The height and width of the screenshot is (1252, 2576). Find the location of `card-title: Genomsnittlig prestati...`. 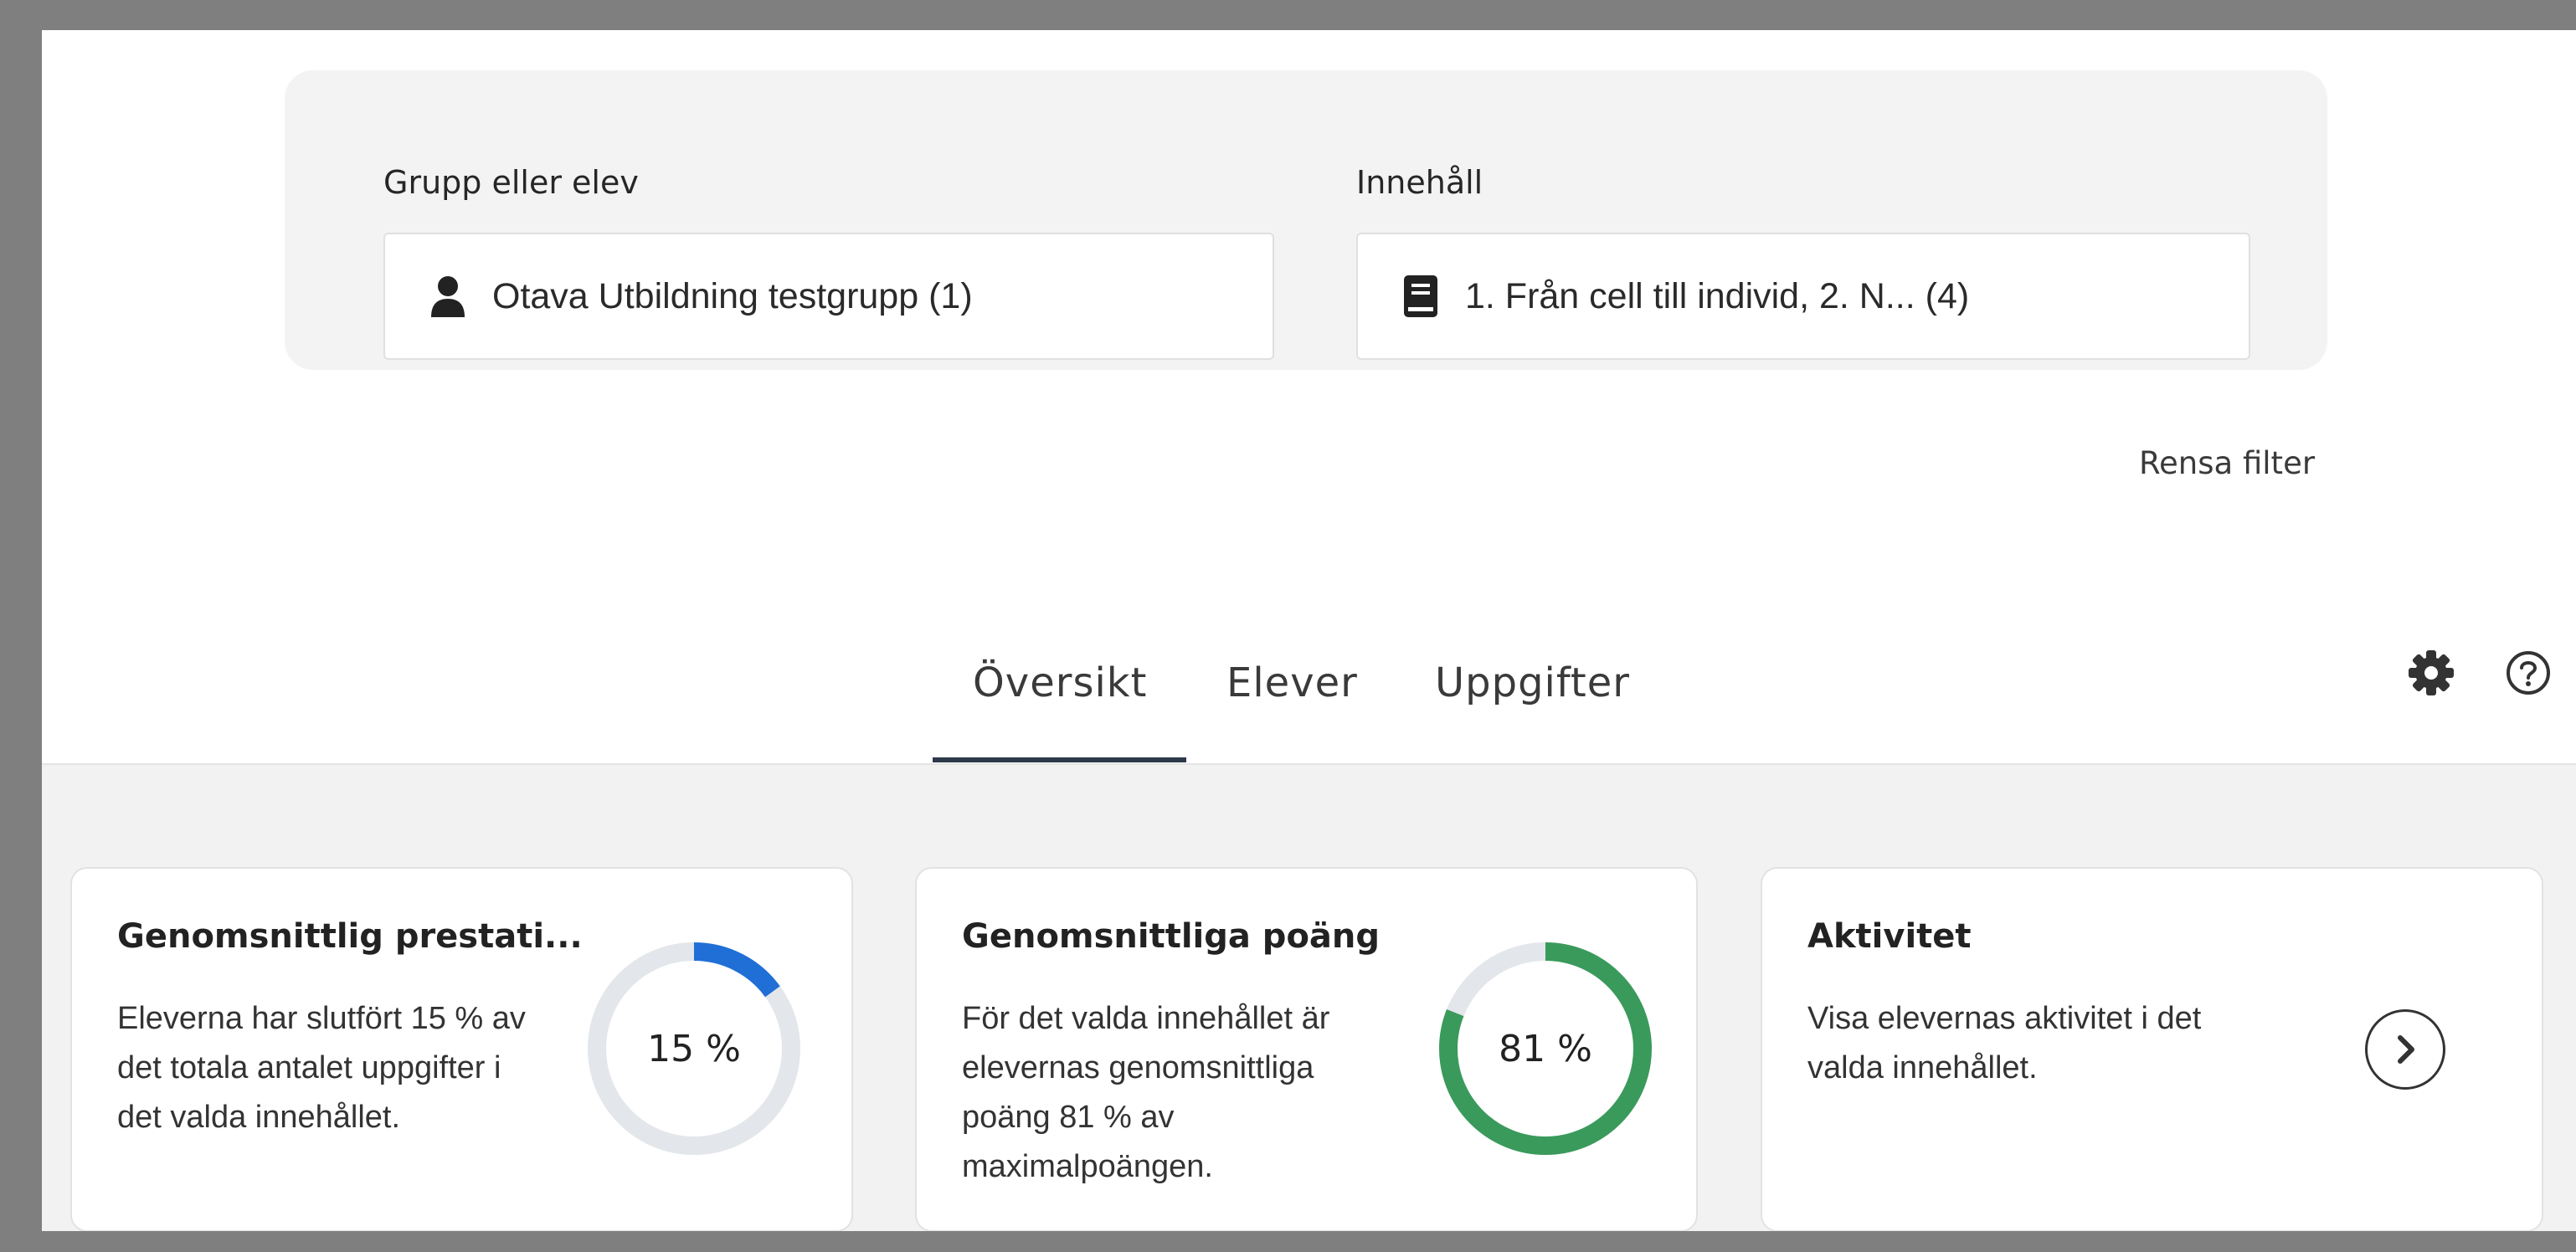

card-title: Genomsnittlig prestati... is located at coordinates (350, 936).